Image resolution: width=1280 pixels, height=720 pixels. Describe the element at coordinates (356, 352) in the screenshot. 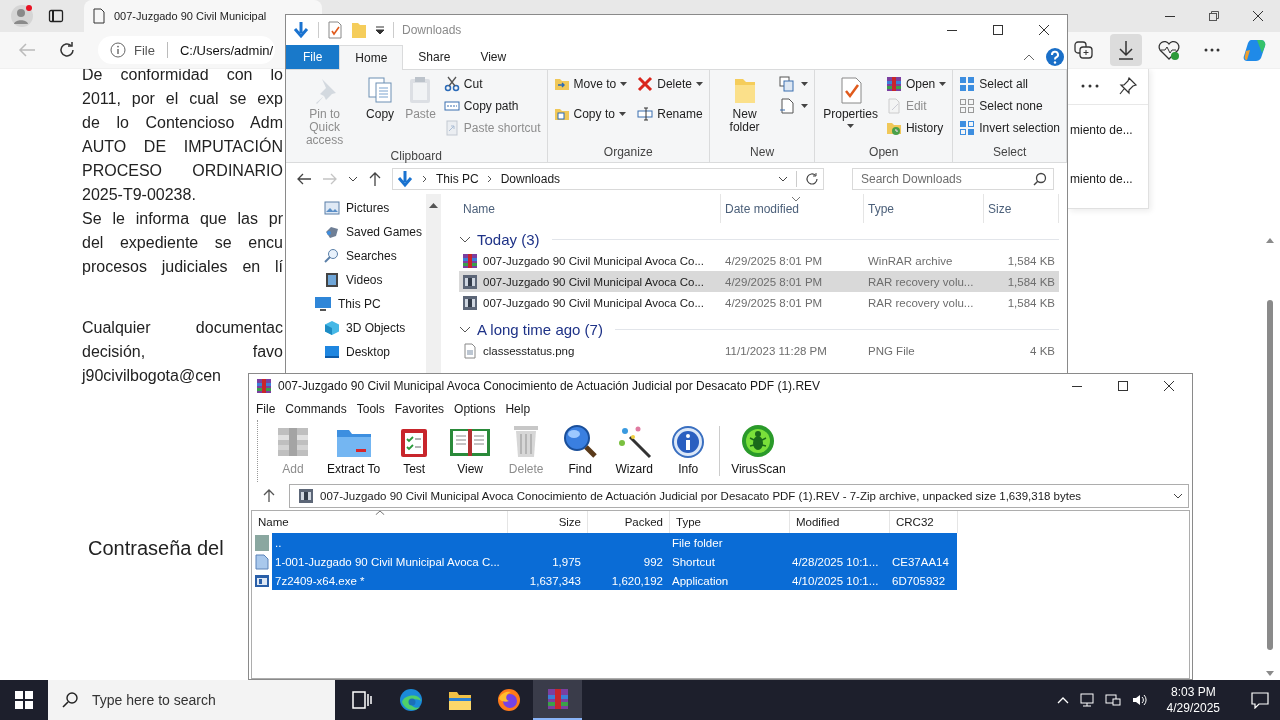

I see `sidebar-item: Desktop` at that location.